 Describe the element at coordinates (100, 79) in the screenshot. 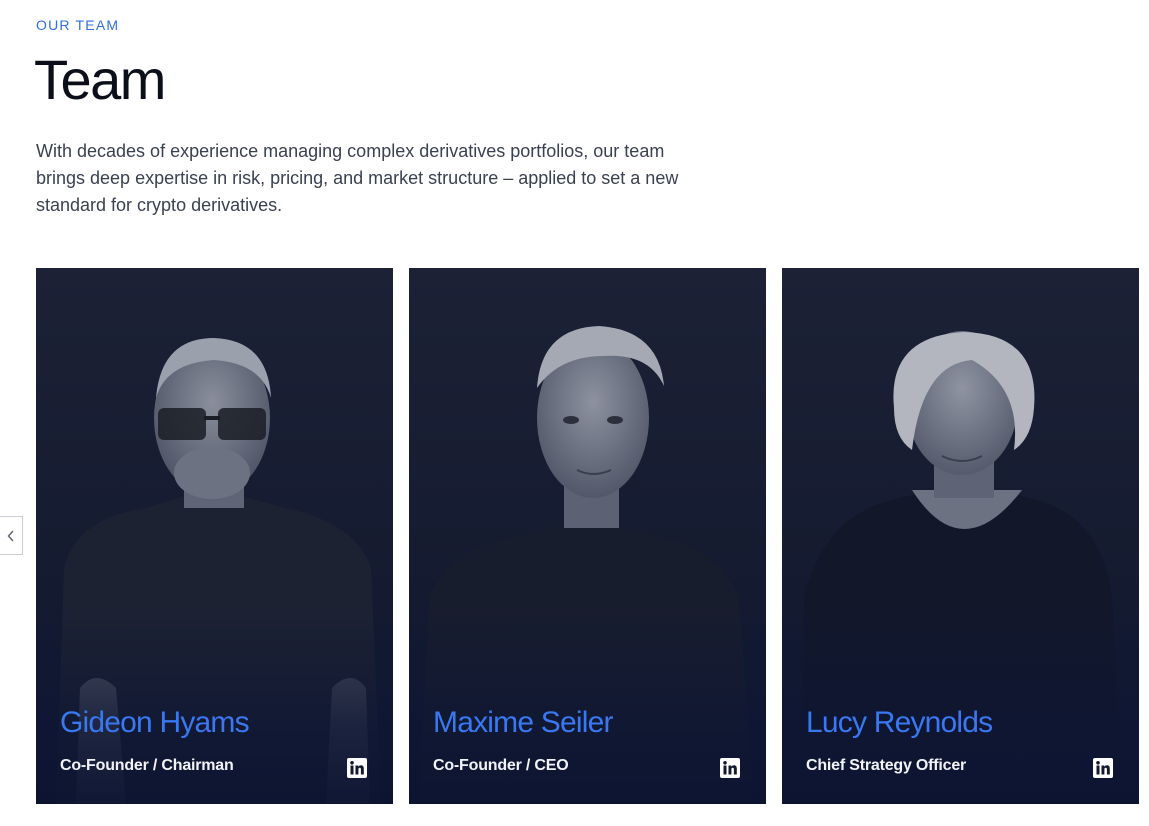

I see `page-title: Team` at that location.